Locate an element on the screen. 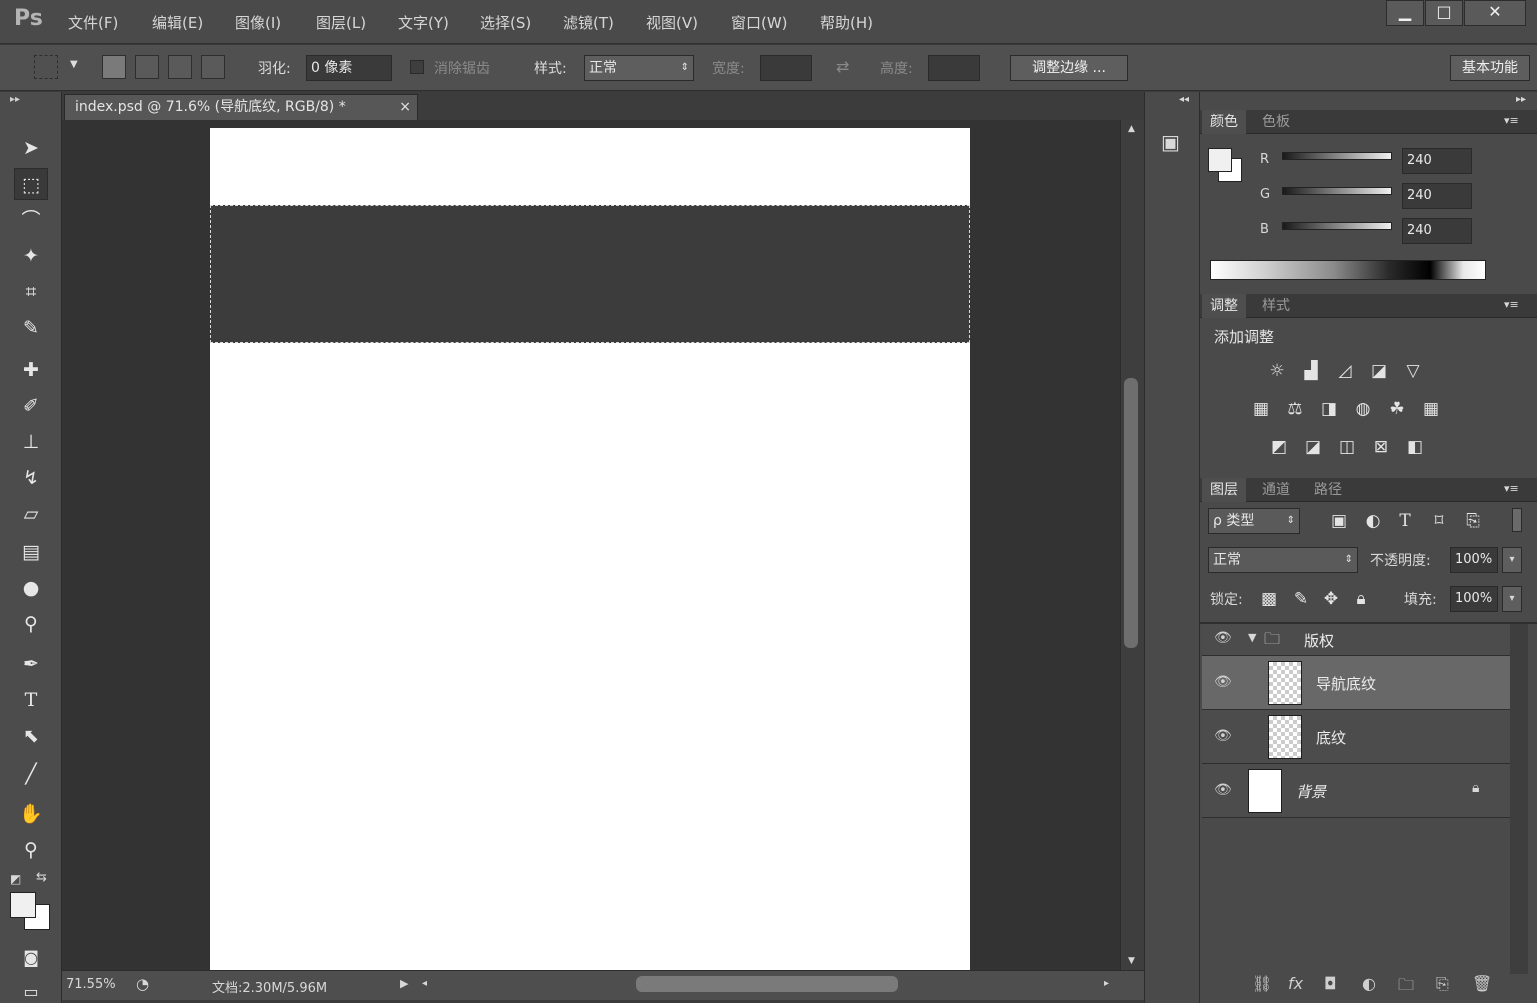 The image size is (1537, 1003). menu-view: 视图(V) is located at coordinates (672, 22).